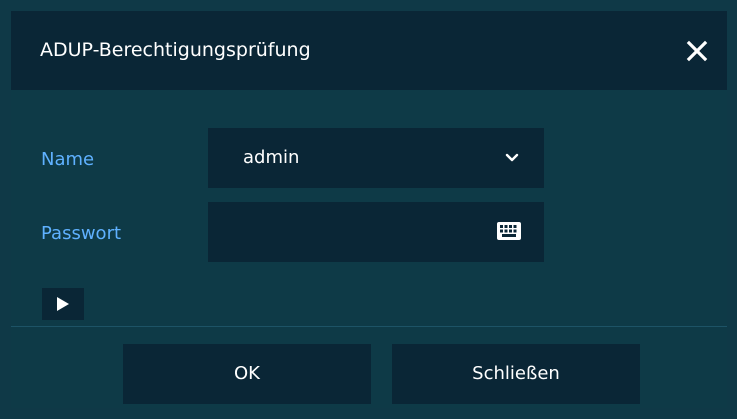  Describe the element at coordinates (68, 159) in the screenshot. I see `name-label: Name` at that location.